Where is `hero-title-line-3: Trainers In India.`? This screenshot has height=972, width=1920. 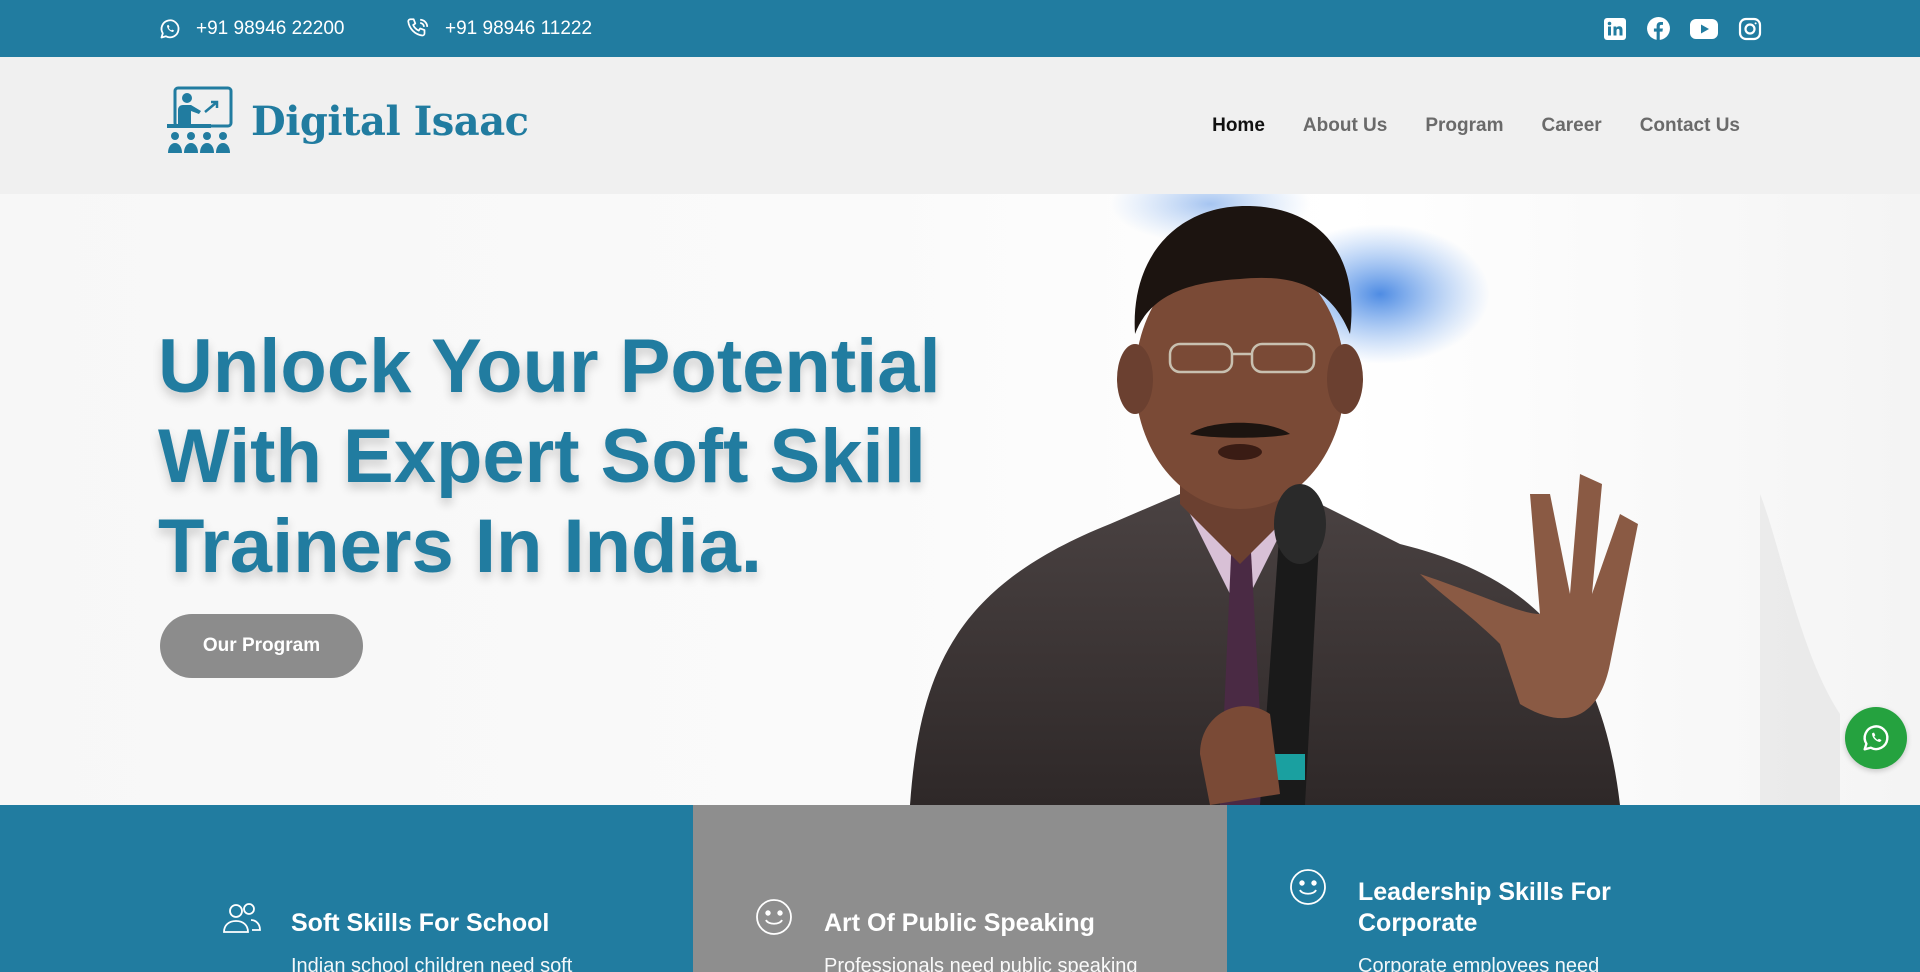 hero-title-line-3: Trainers In India. is located at coordinates (460, 546).